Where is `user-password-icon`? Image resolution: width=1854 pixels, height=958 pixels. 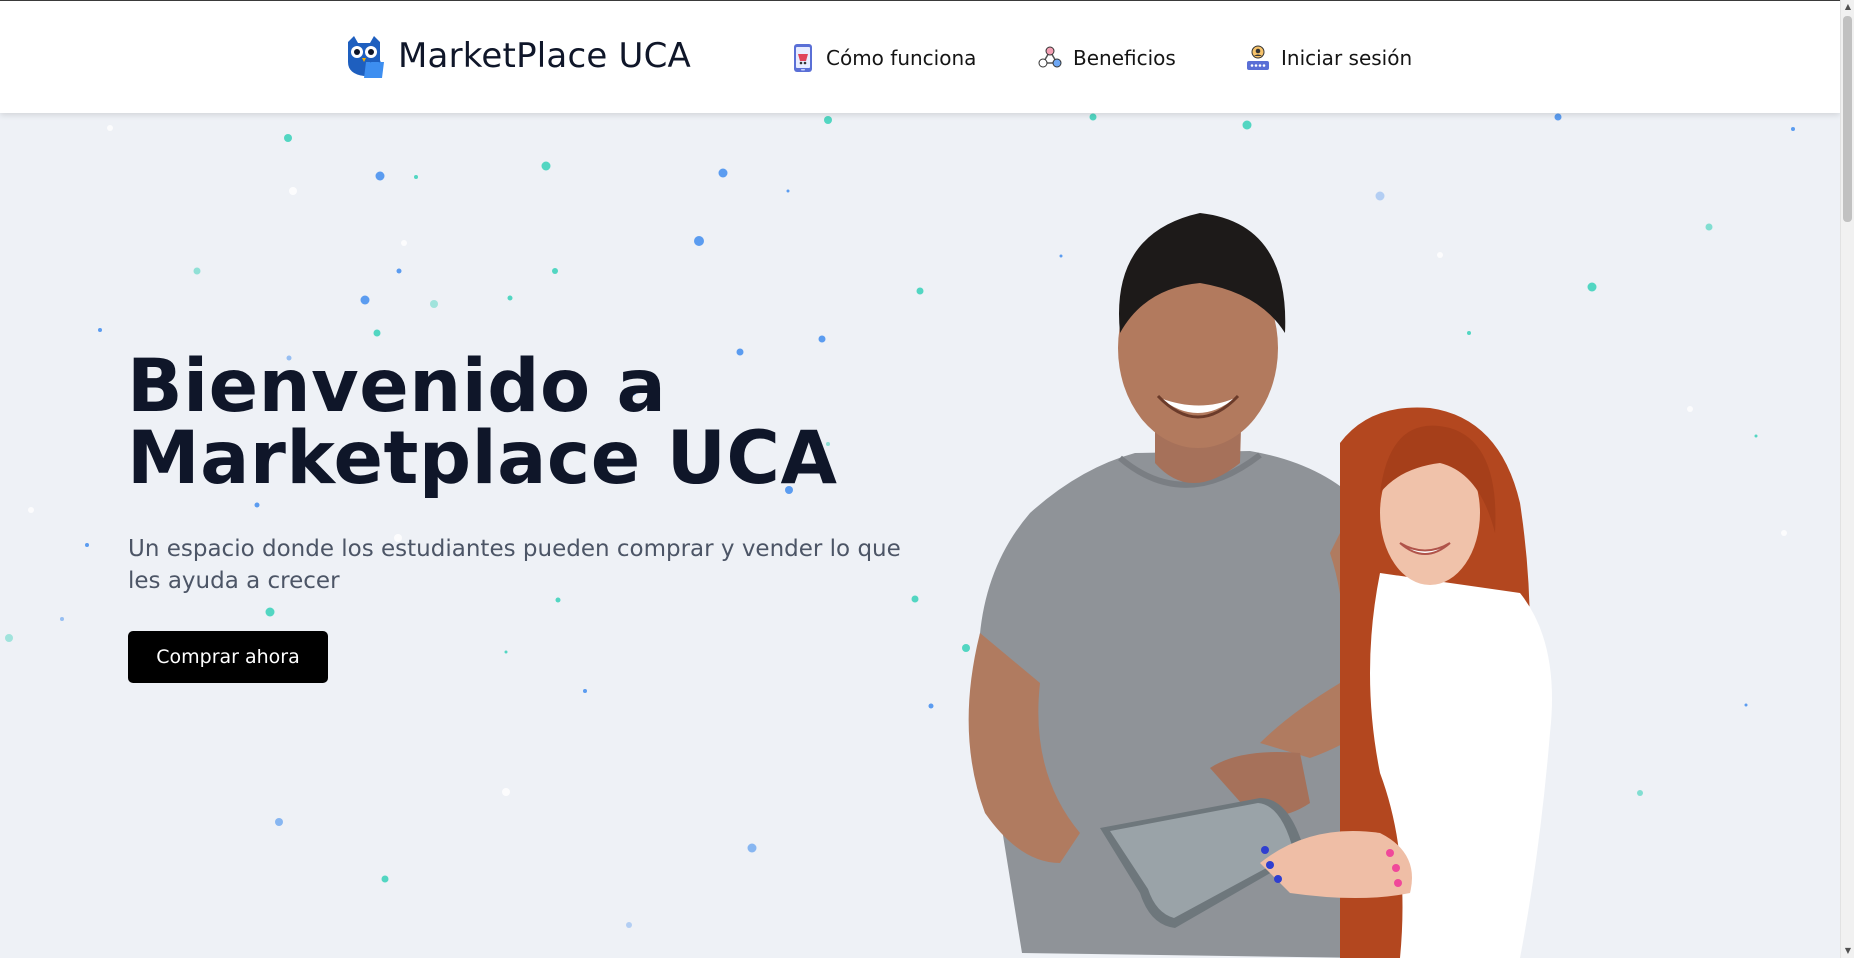 user-password-icon is located at coordinates (1258, 57).